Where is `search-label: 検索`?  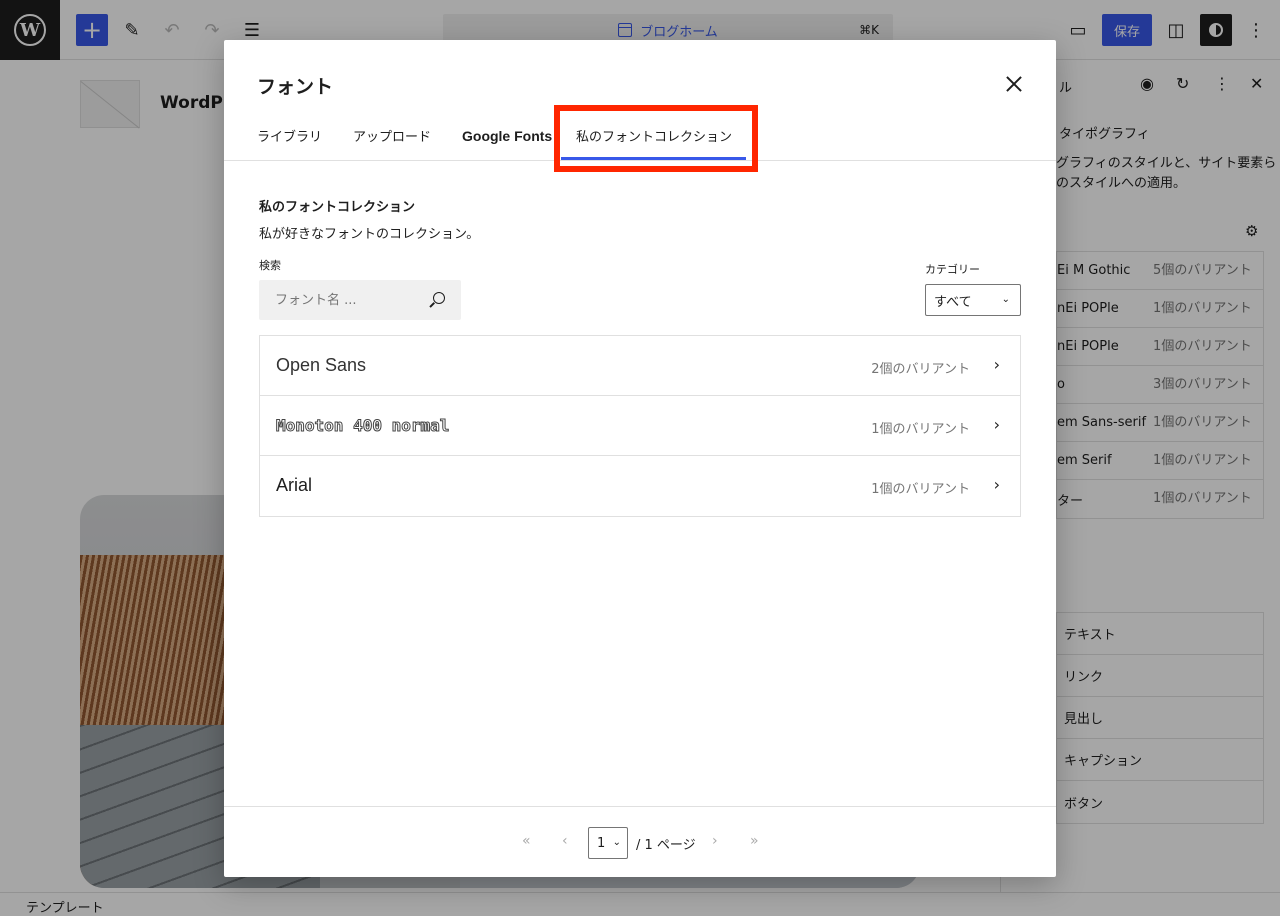 search-label: 検索 is located at coordinates (270, 265).